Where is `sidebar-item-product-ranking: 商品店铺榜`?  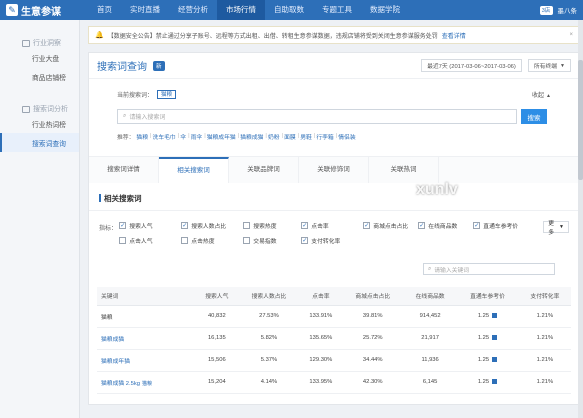
sidebar-item-product-ranking: 商品店铺榜 is located at coordinates (39, 76).